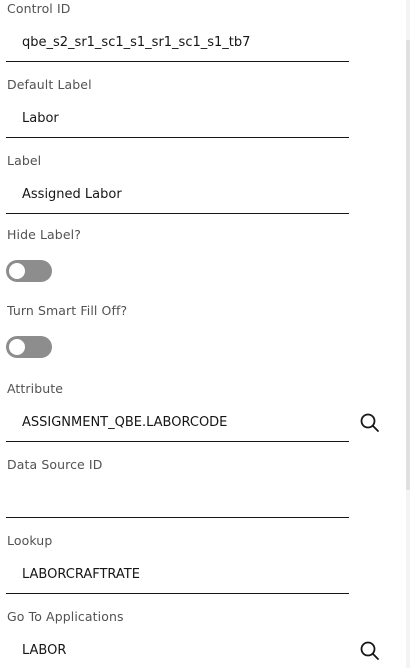  Describe the element at coordinates (177, 651) in the screenshot. I see `go-to-applications-input: LABOR` at that location.